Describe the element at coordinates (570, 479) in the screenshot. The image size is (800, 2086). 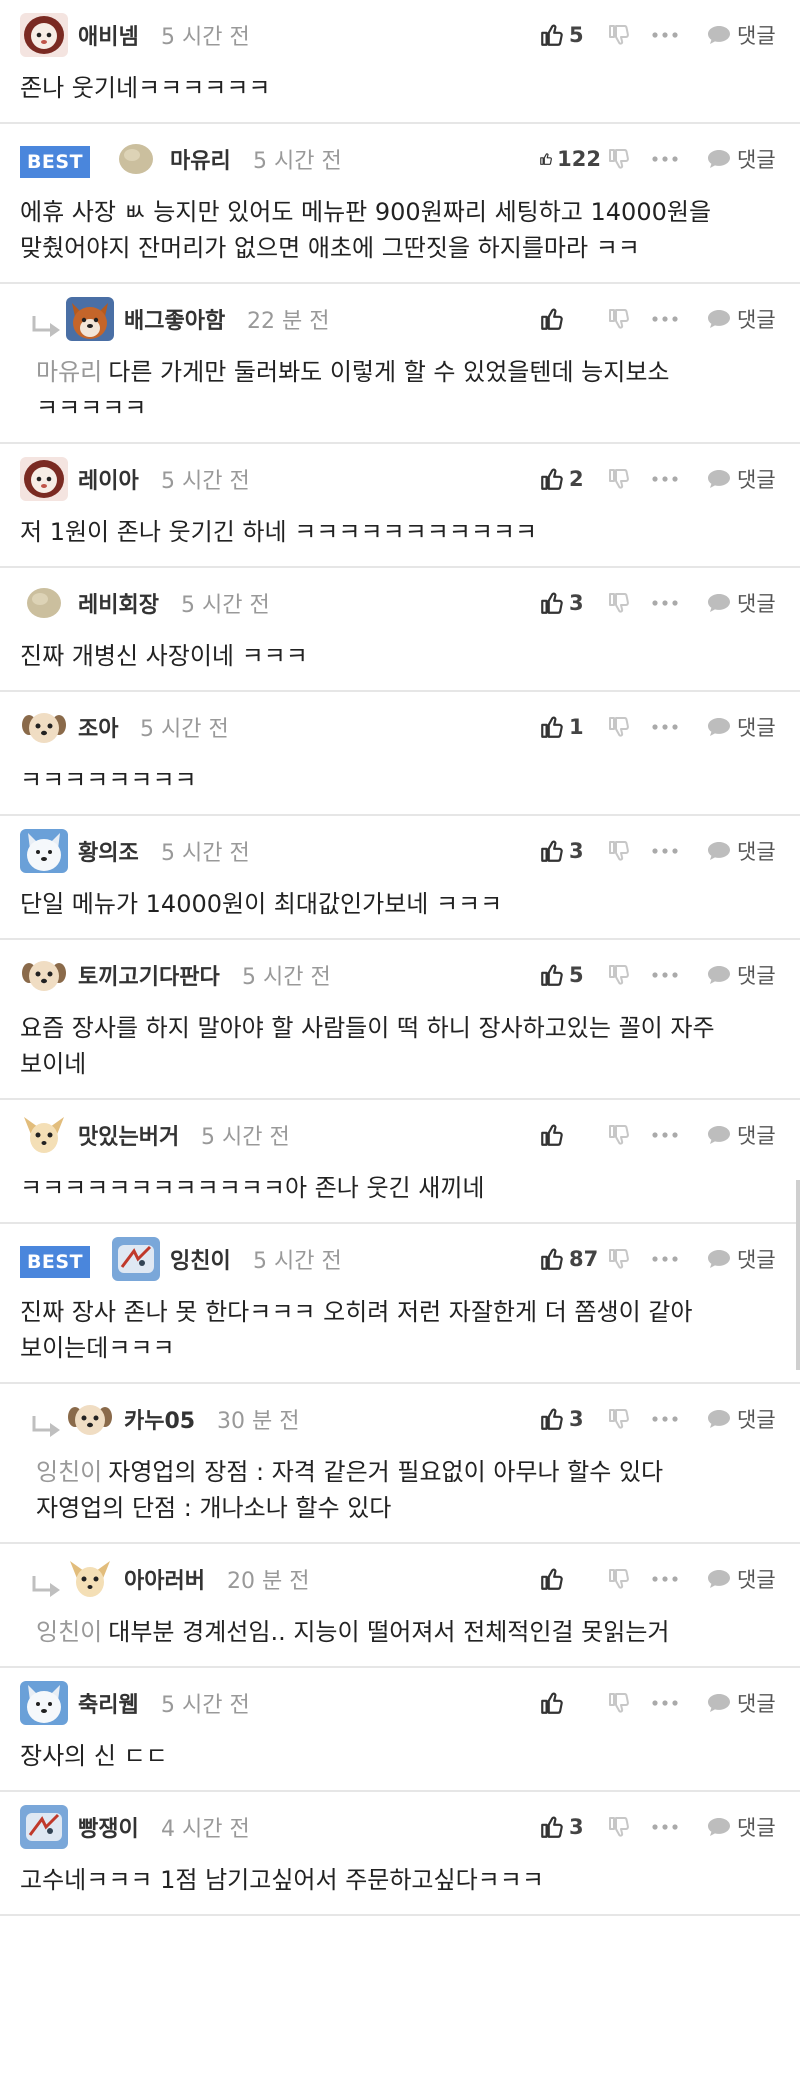
I see `like-button: 2` at that location.